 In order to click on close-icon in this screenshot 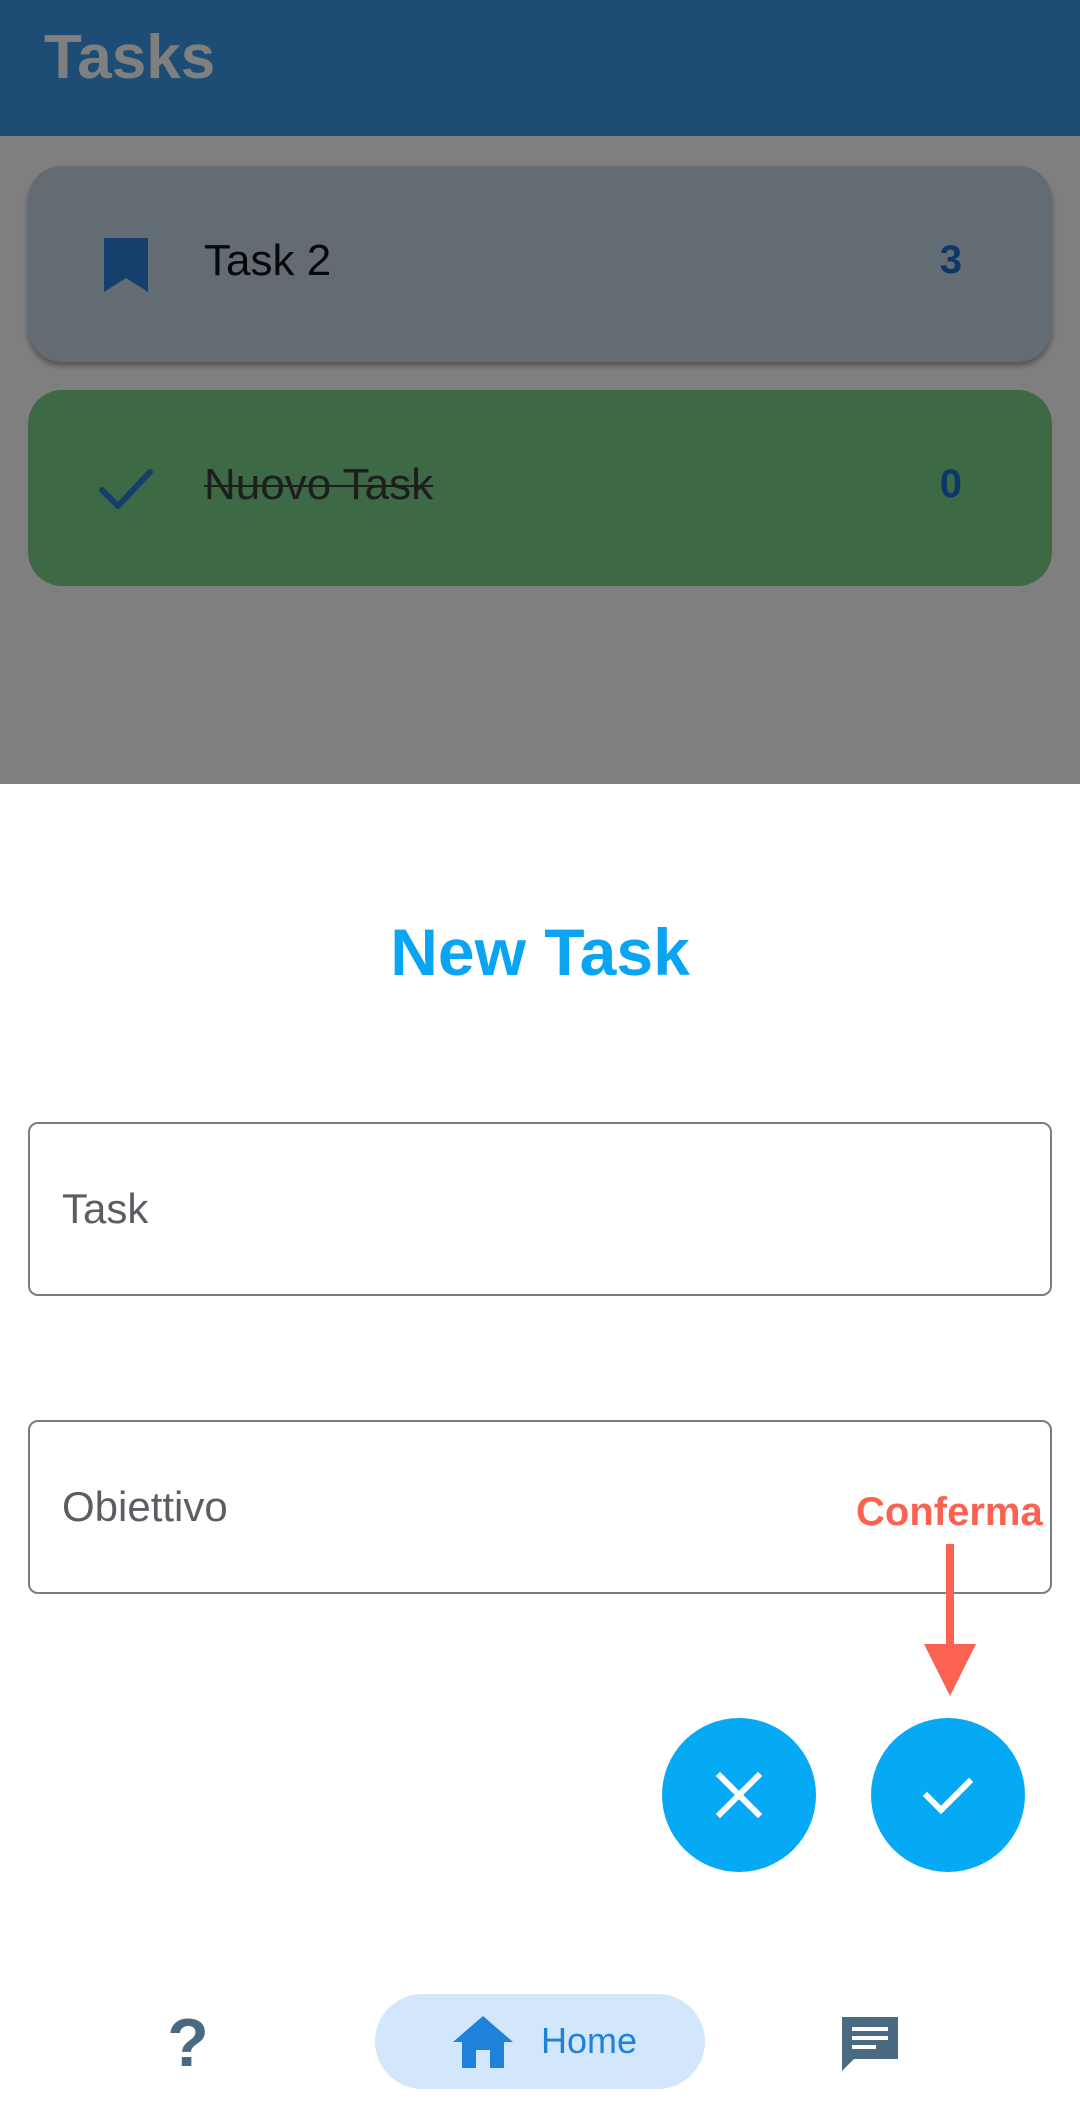, I will do `click(739, 1795)`.